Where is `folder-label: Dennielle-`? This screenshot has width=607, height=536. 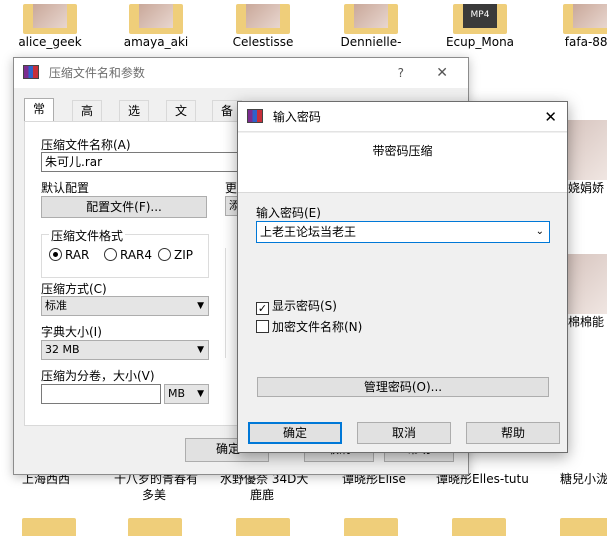
folder-label: Dennielle- is located at coordinates (371, 42).